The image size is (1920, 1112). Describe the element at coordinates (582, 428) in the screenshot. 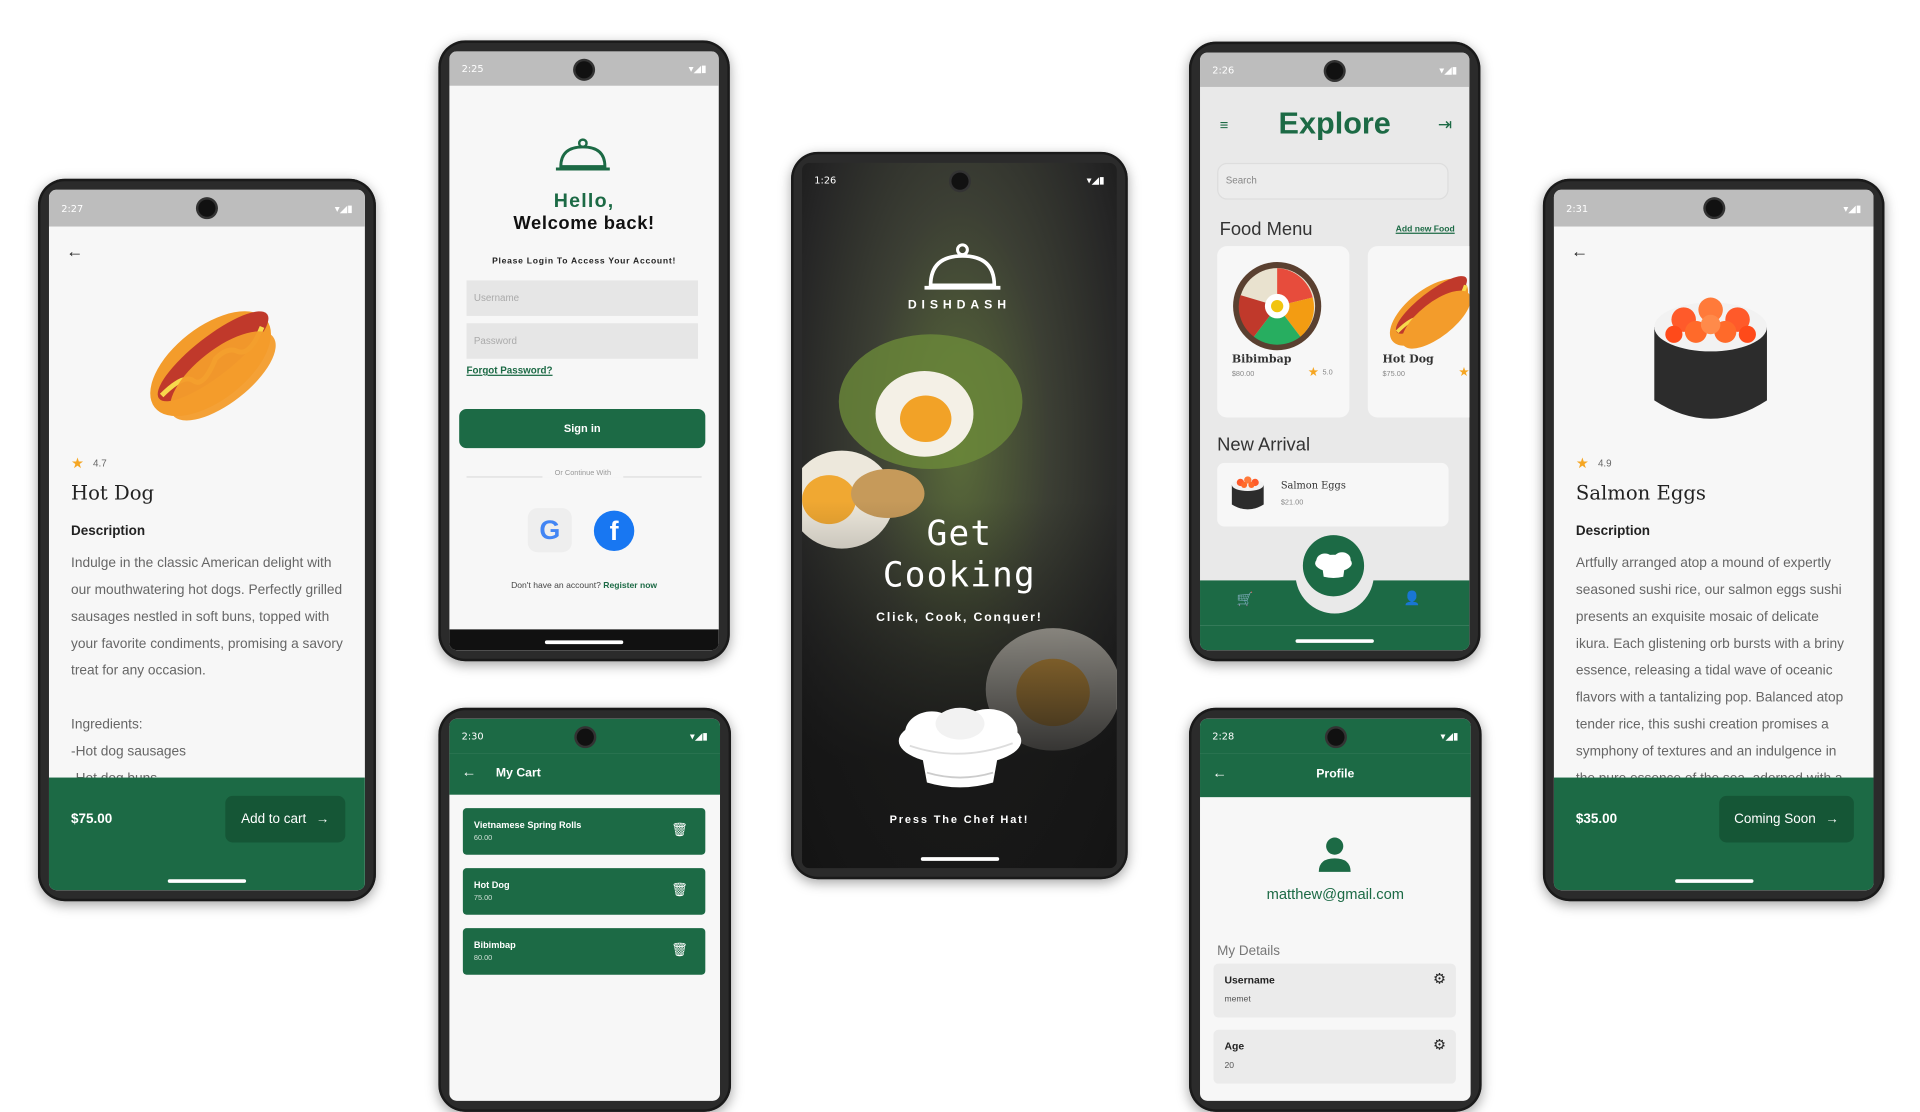

I see `sign-in-button: Sign in` at that location.